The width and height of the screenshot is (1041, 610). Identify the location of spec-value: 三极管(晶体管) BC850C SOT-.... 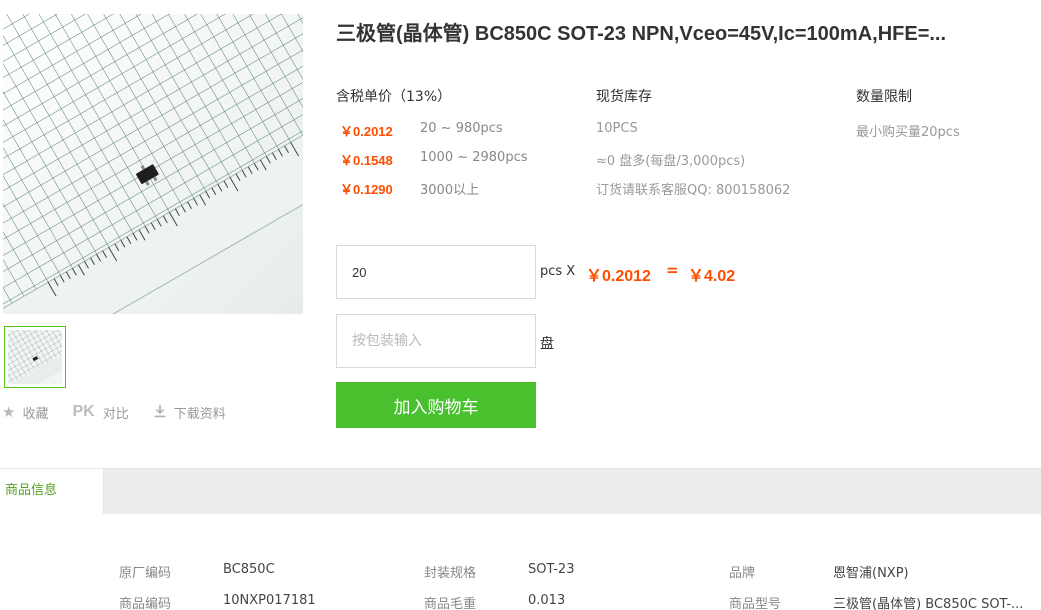
(928, 603).